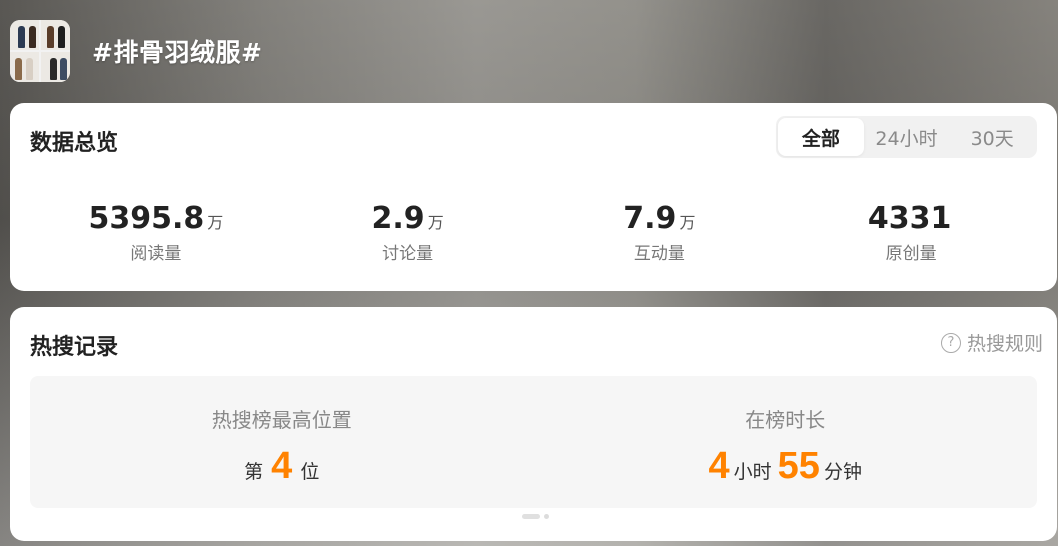  What do you see at coordinates (282, 466) in the screenshot?
I see `peak-value: 4` at bounding box center [282, 466].